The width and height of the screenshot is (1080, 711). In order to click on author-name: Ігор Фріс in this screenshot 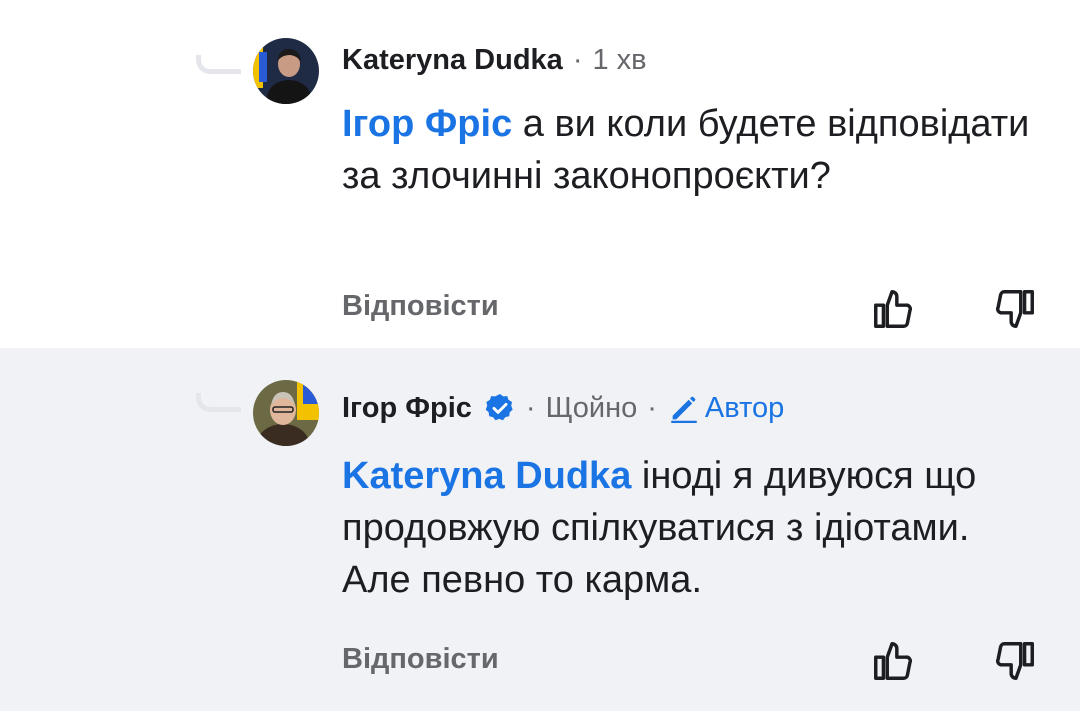, I will do `click(407, 408)`.